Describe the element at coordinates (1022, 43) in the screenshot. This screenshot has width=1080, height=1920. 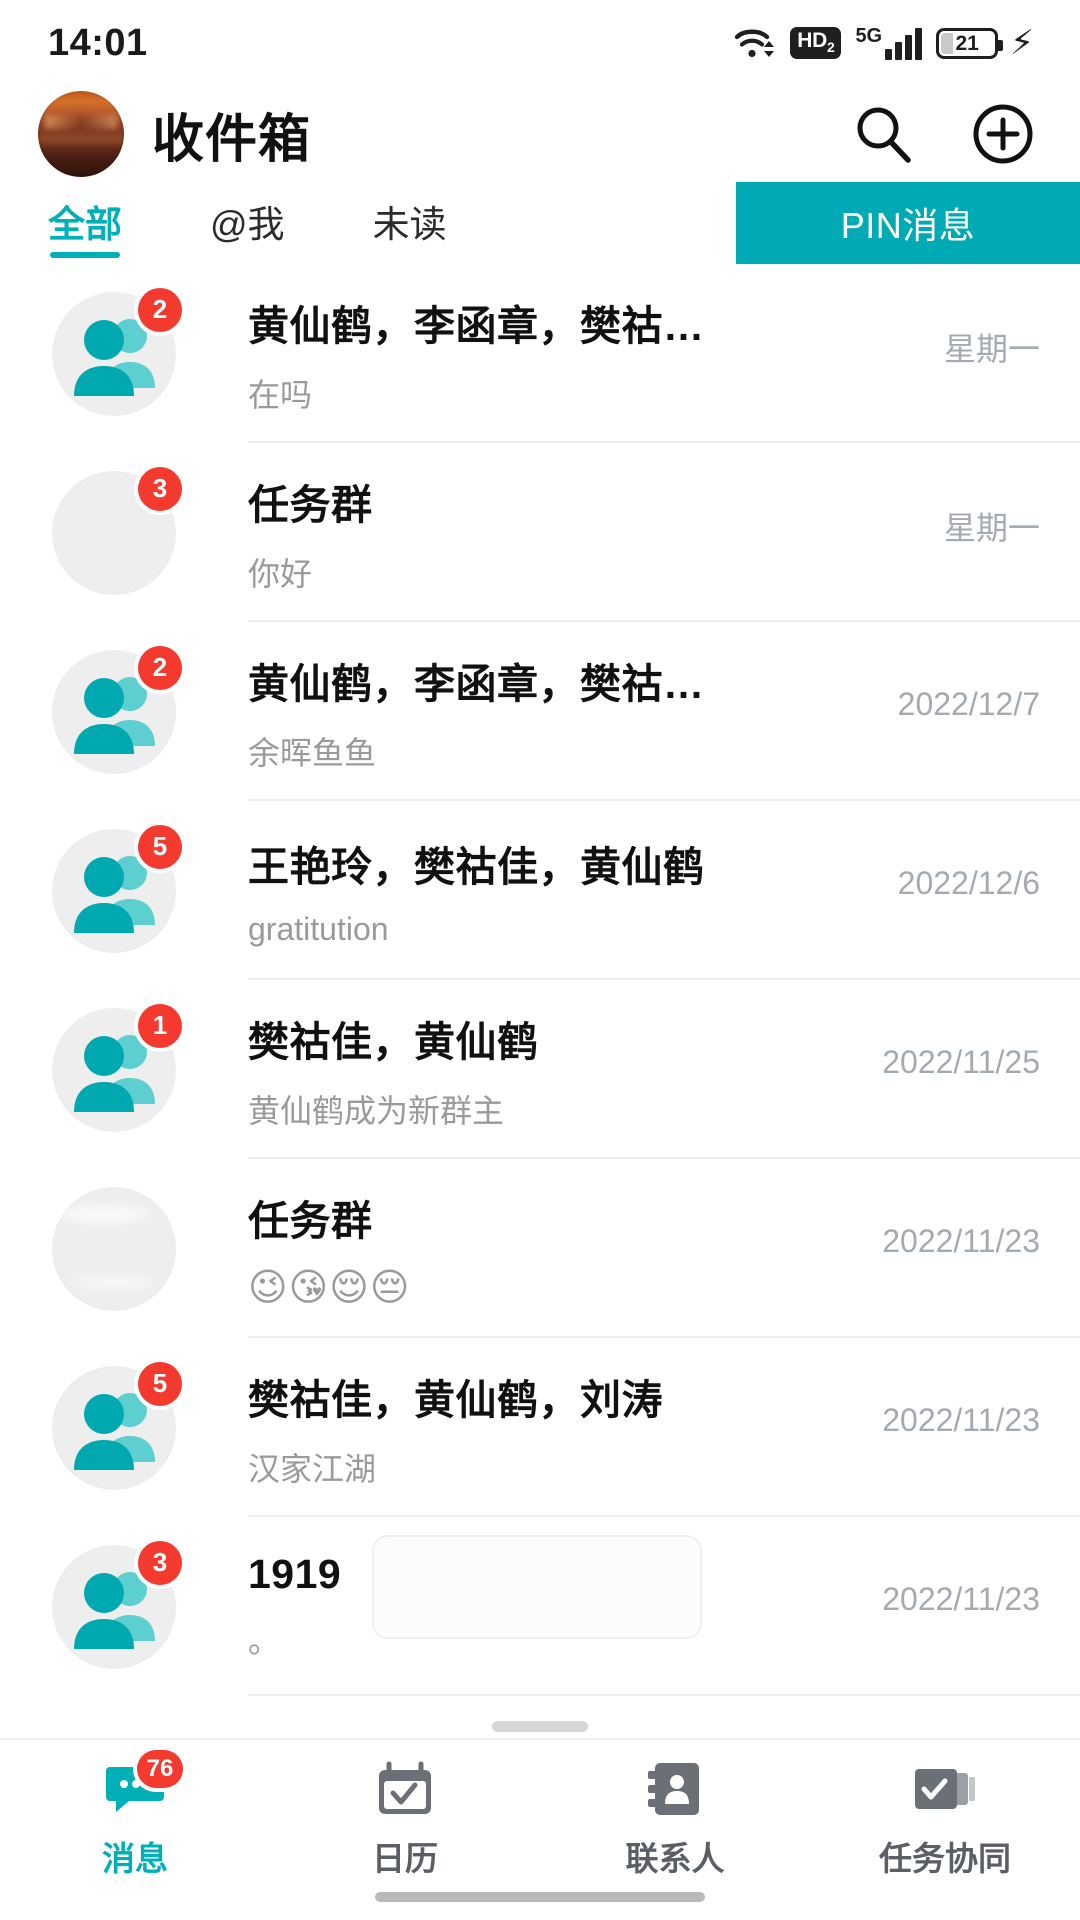
I see `charging-bolt-icon: ⚡` at that location.